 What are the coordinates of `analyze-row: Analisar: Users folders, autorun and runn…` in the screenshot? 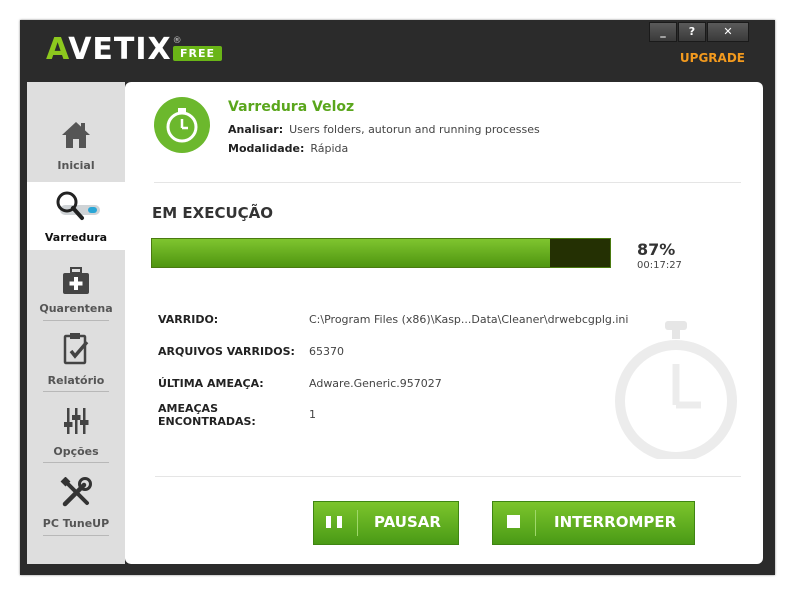 It's located at (384, 129).